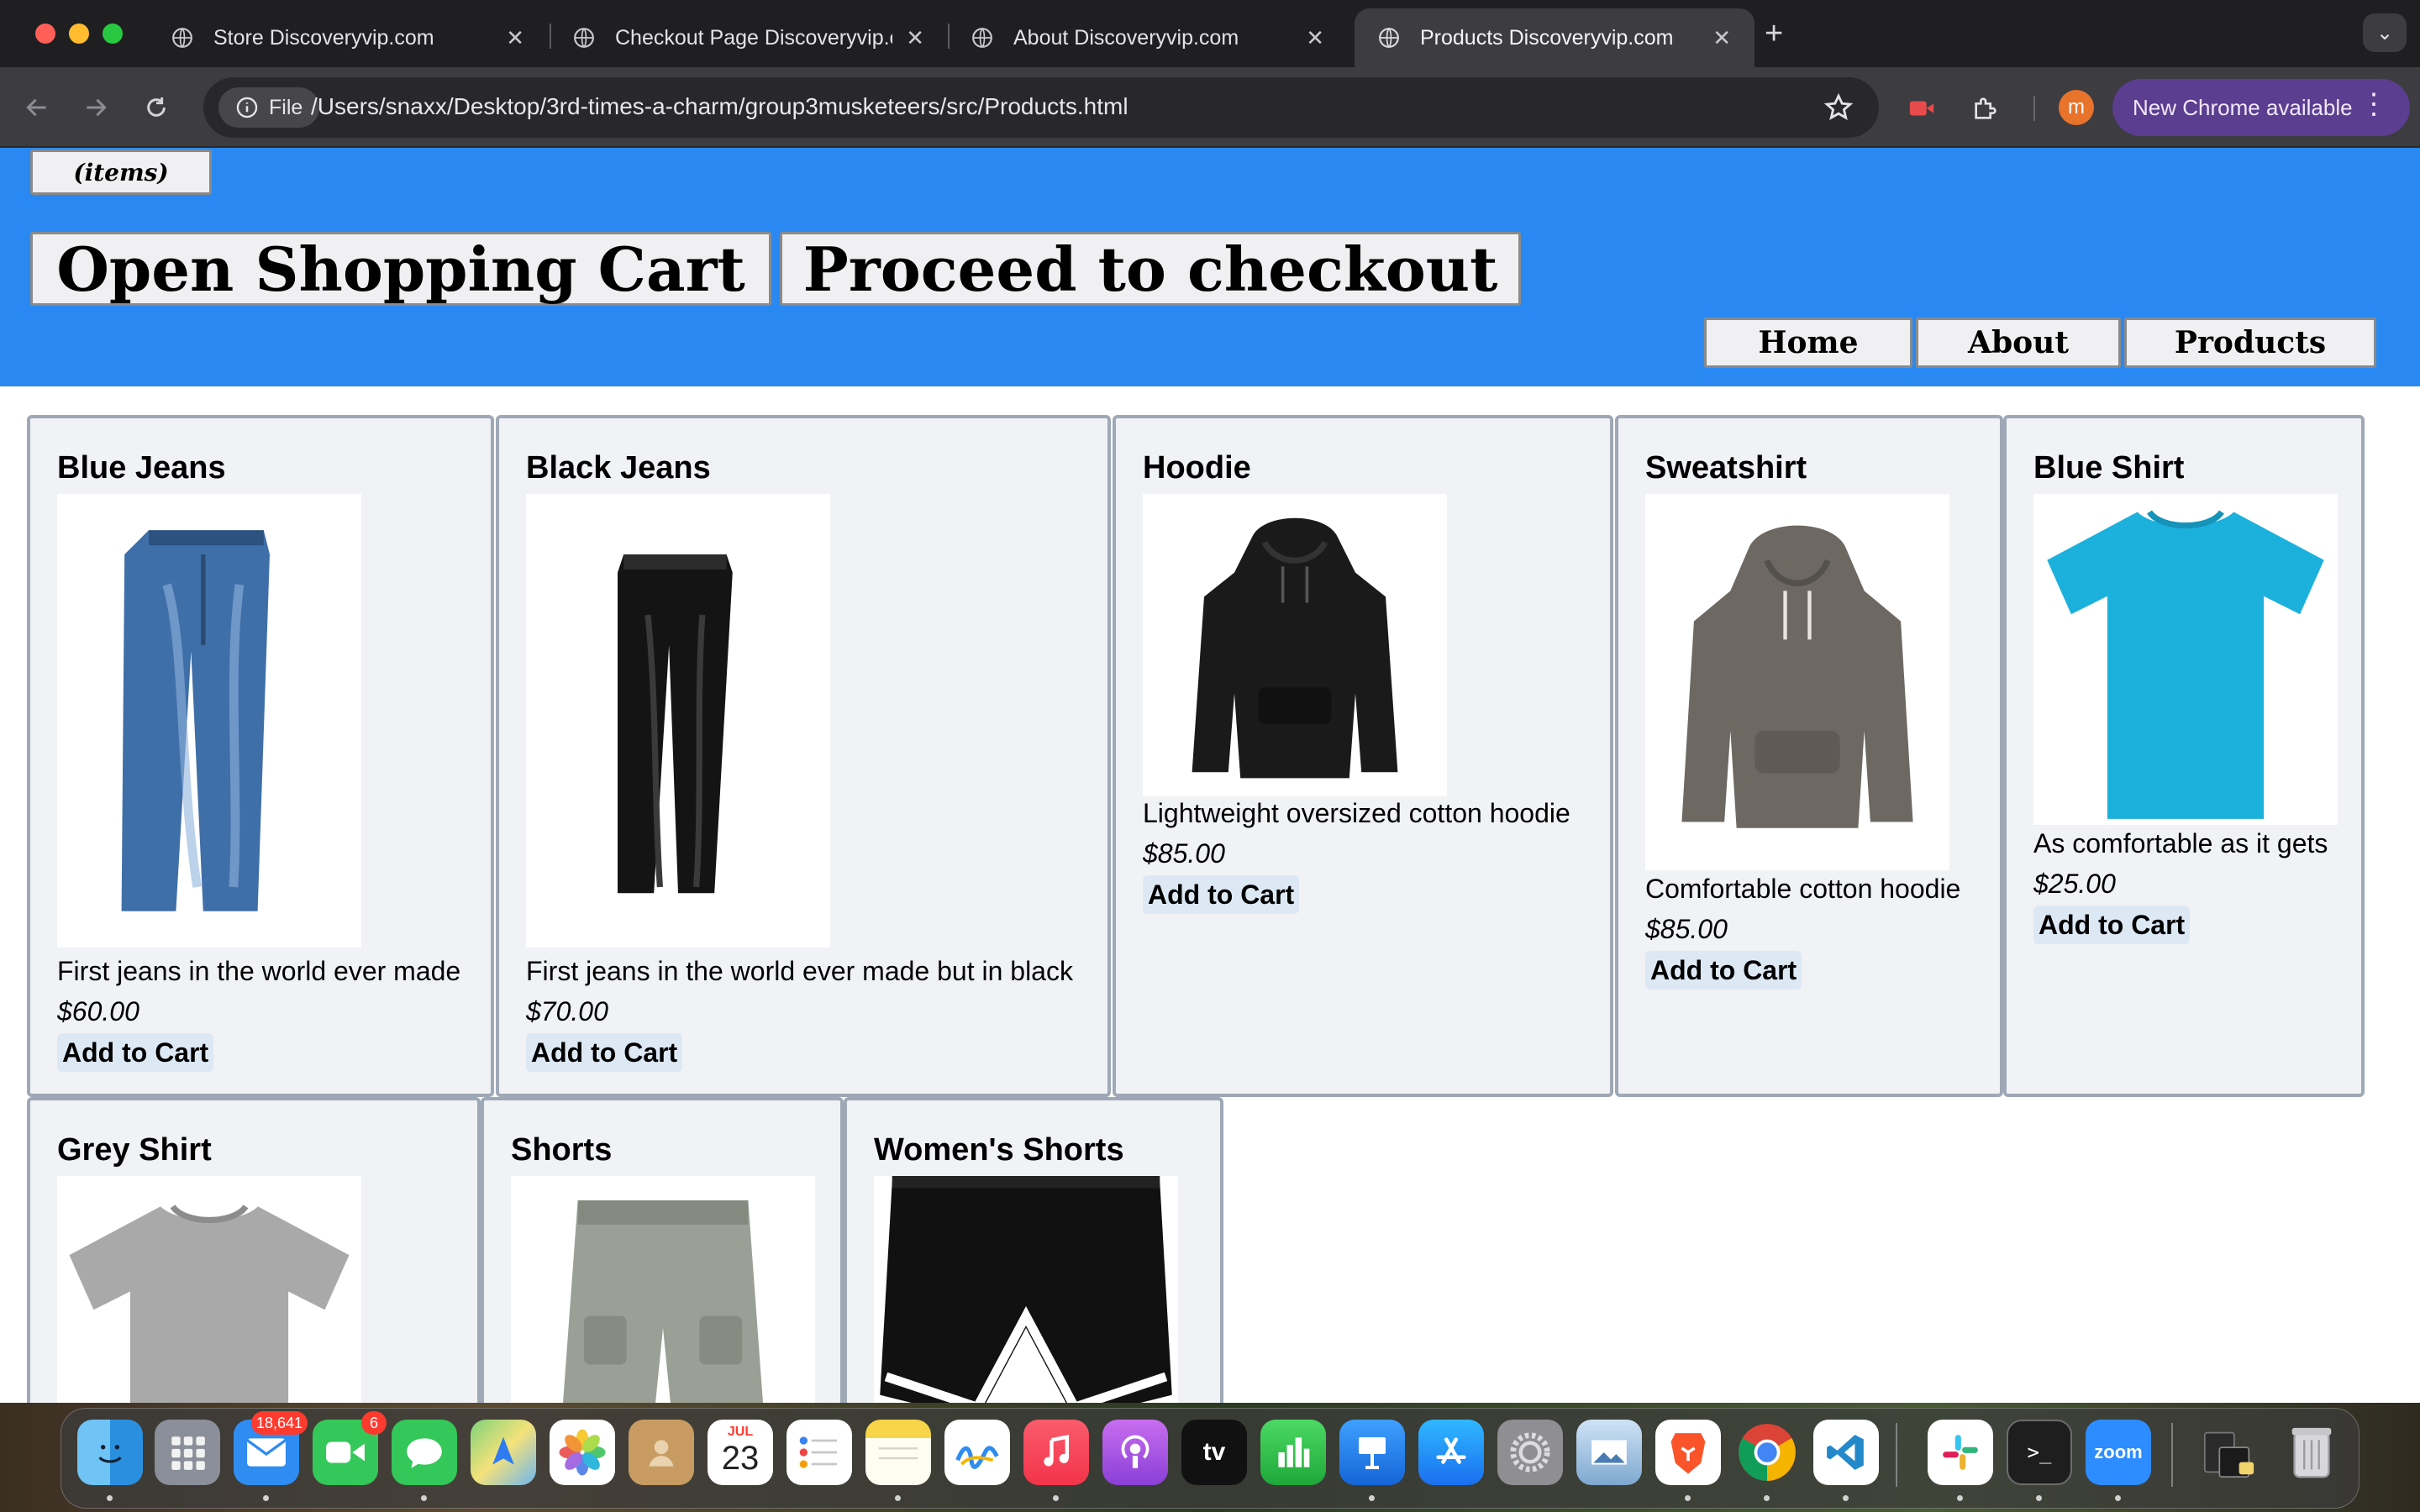 The image size is (2420, 1512). Describe the element at coordinates (2074, 884) in the screenshot. I see `product-price: $25.00` at that location.